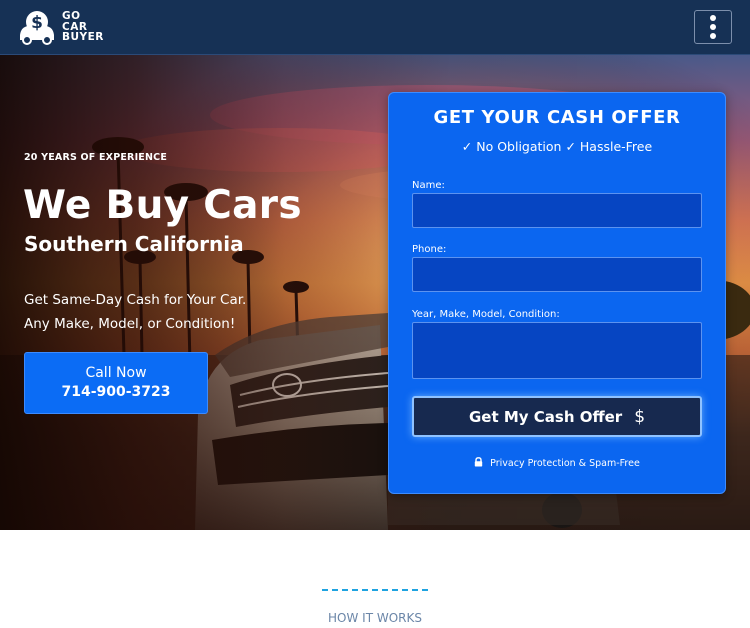 Image resolution: width=750 pixels, height=628 pixels. What do you see at coordinates (116, 392) in the screenshot?
I see `call-phone-number: 714-900-3723` at bounding box center [116, 392].